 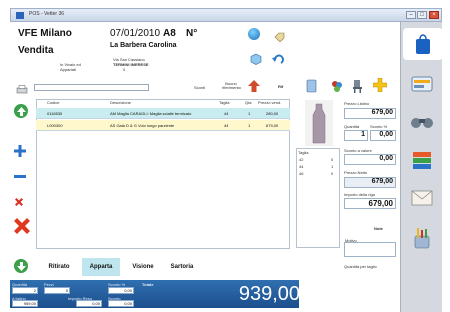 What do you see at coordinates (360, 266) in the screenshot?
I see `qty-per-size-label: Quantità per taglio` at bounding box center [360, 266].